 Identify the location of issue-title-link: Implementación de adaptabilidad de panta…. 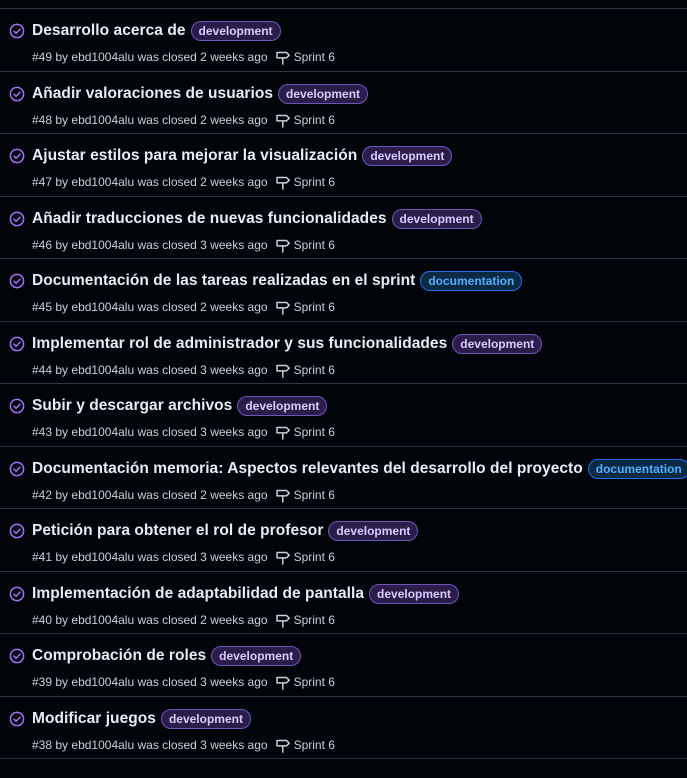
(198, 594).